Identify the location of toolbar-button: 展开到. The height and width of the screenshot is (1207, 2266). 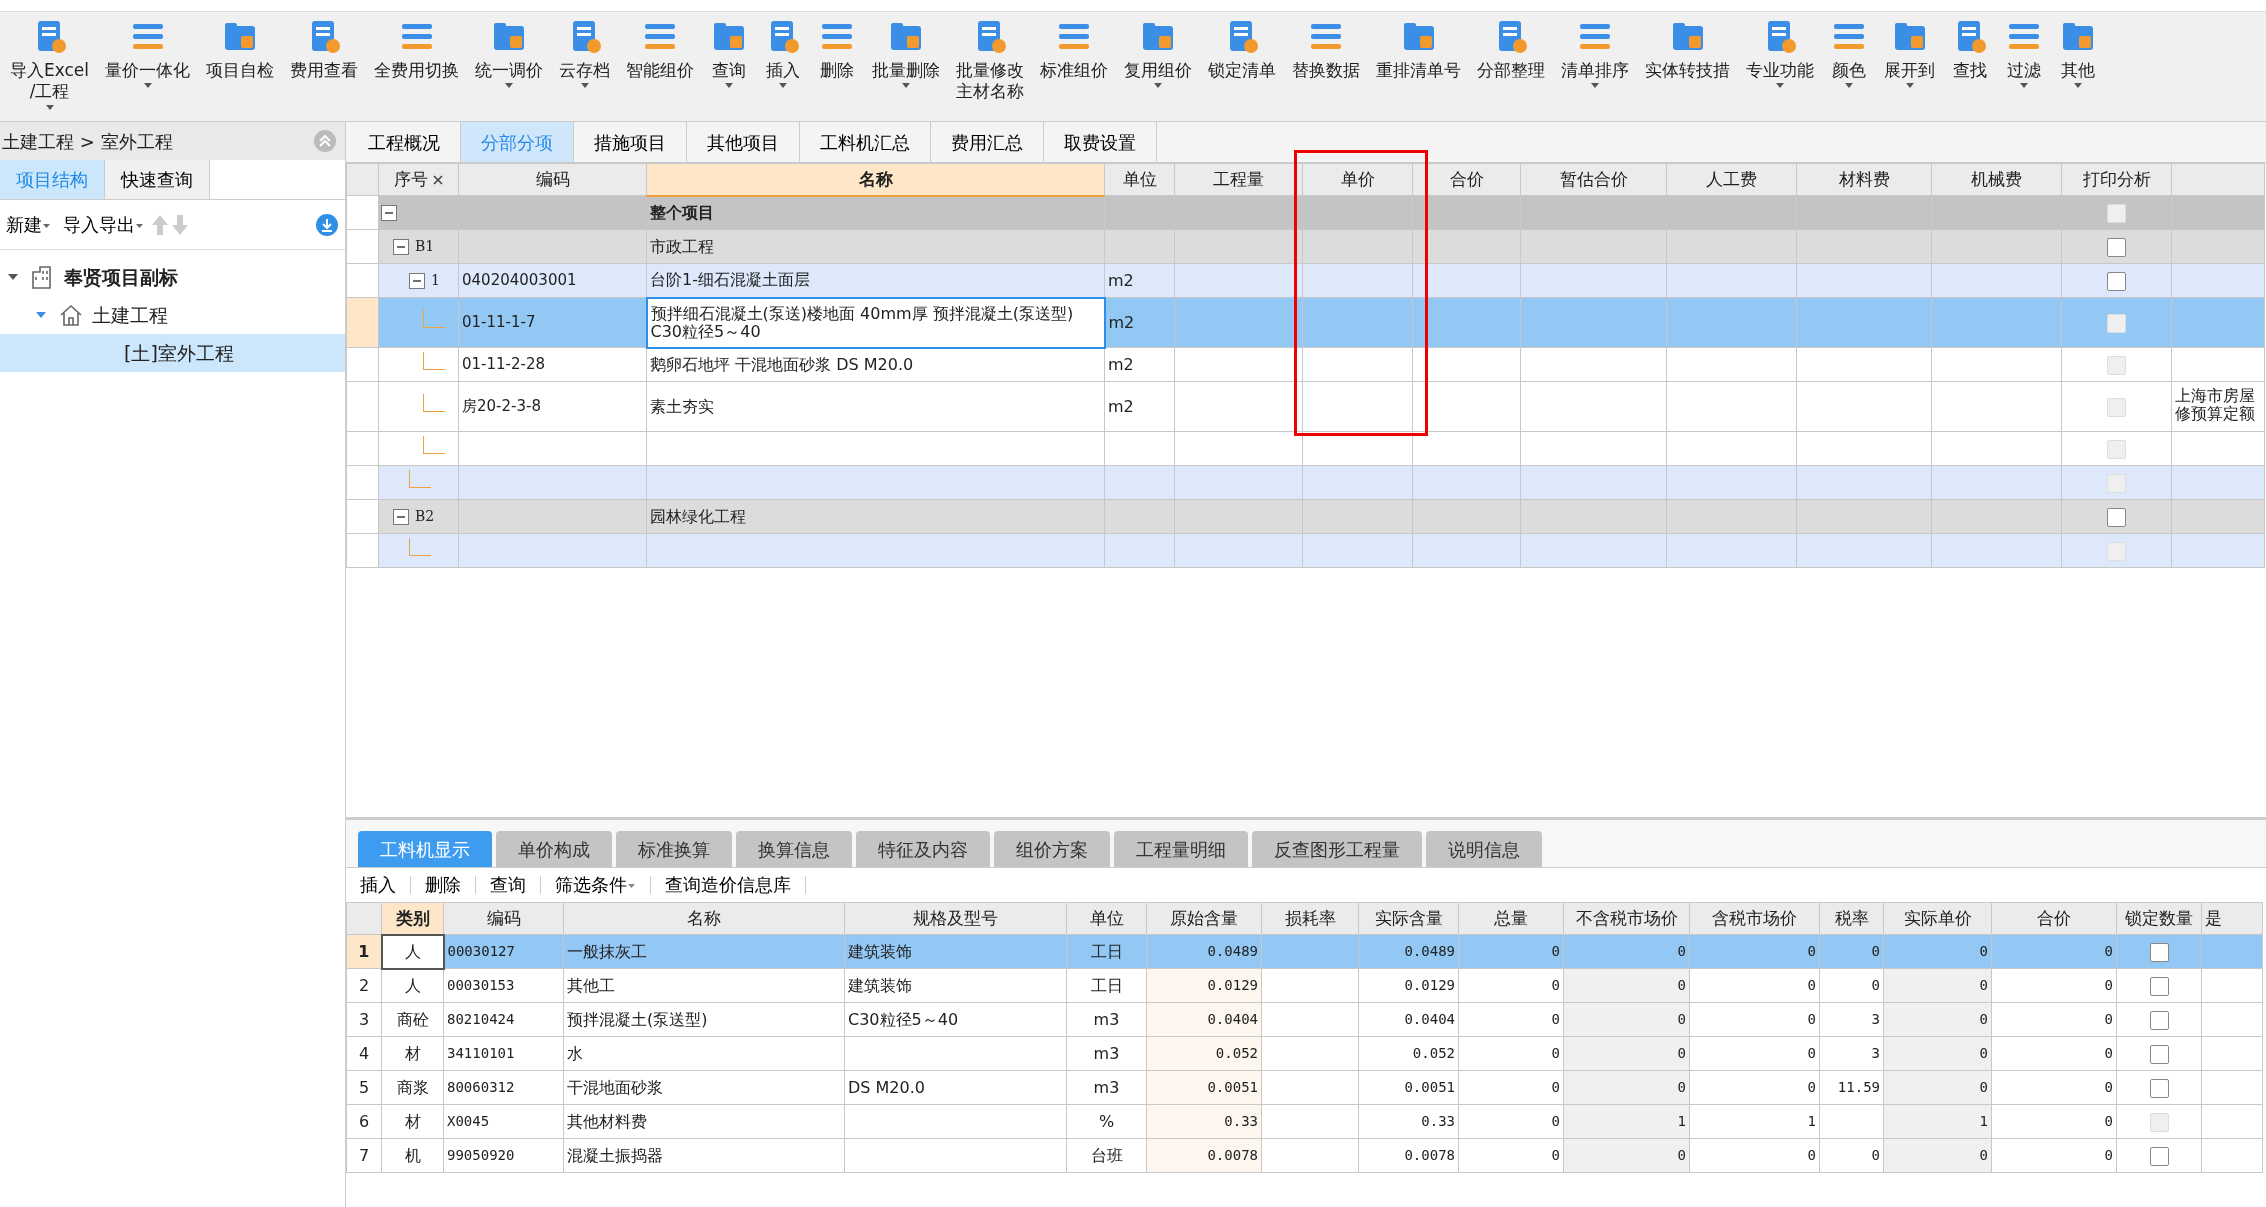
(1910, 51).